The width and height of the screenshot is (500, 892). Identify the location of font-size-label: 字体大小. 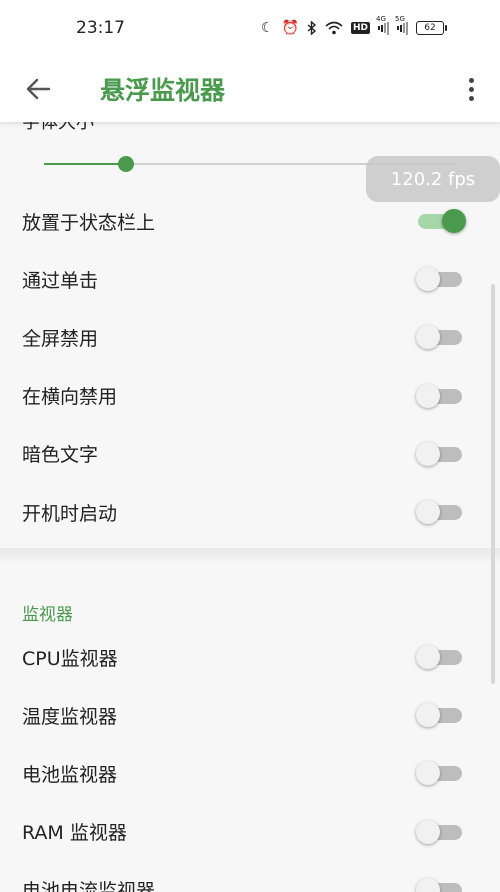
(58, 127).